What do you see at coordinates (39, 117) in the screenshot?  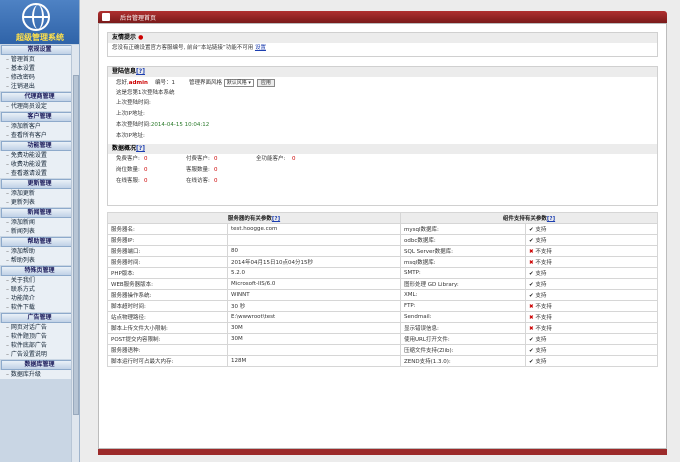 I see `sidebar-section-header: 客户管理` at bounding box center [39, 117].